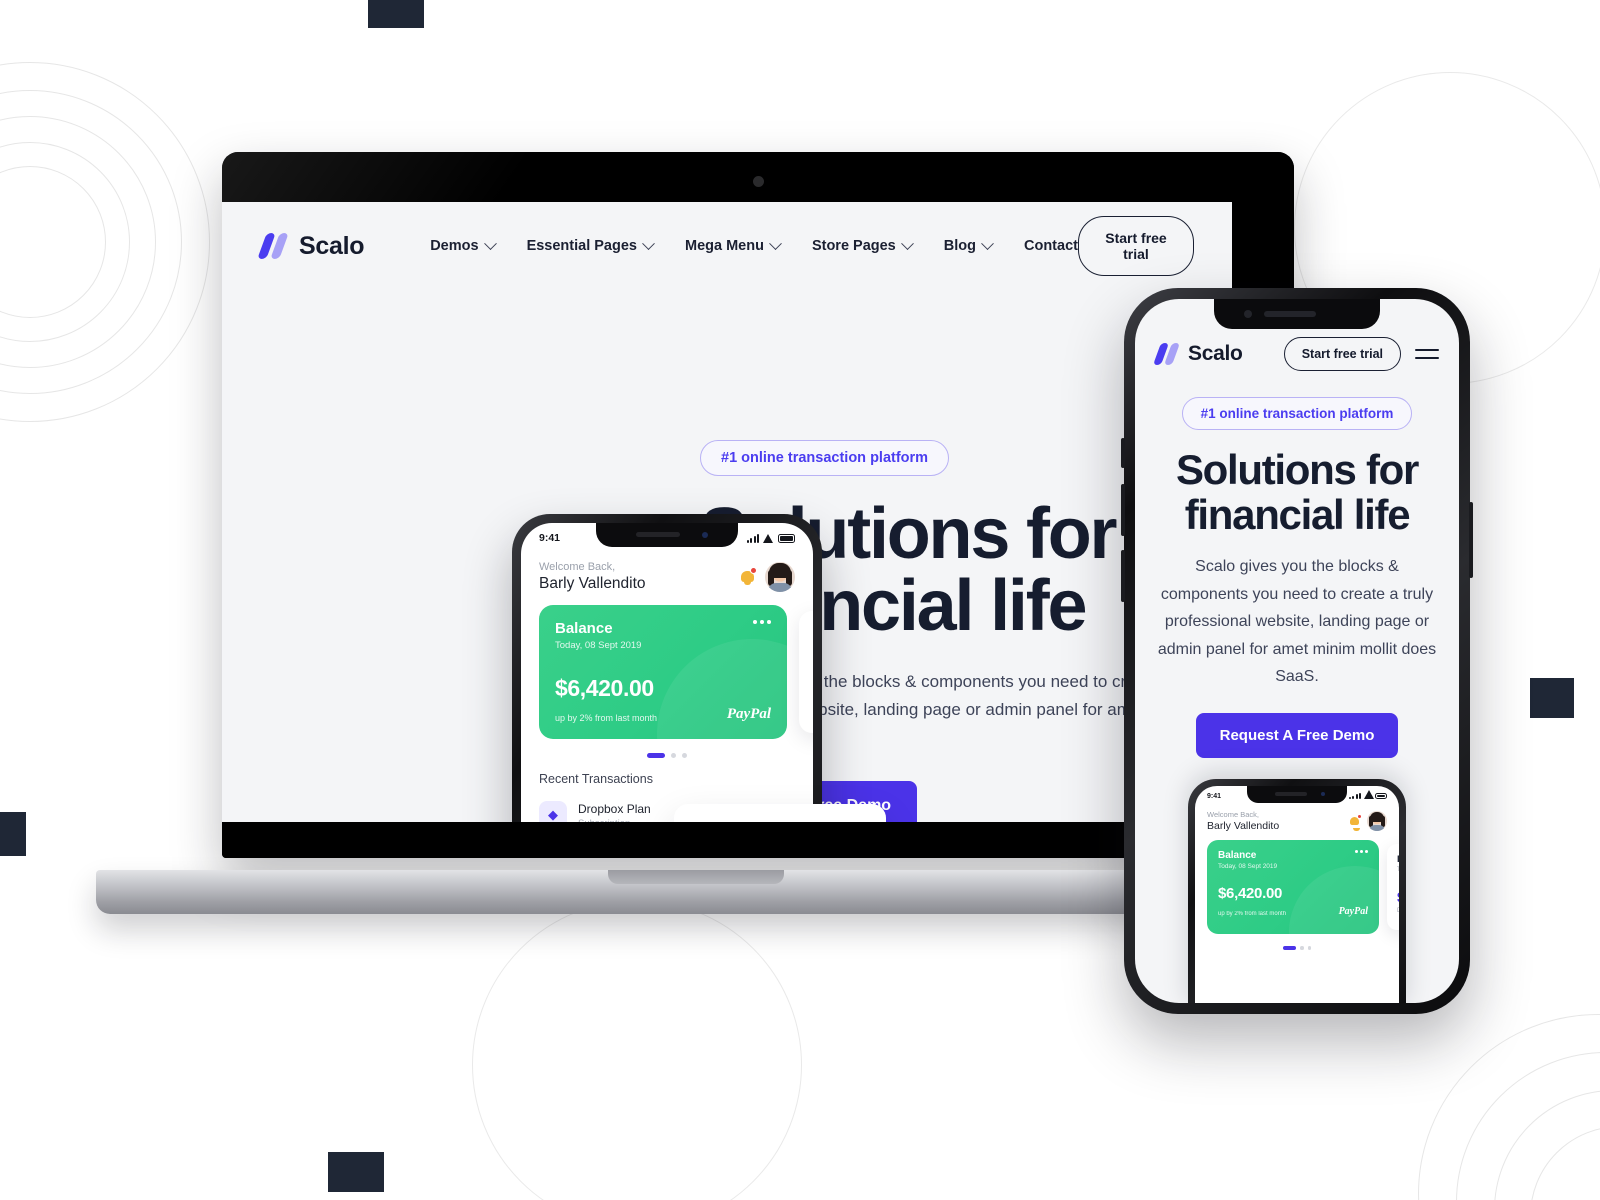 The image size is (1600, 1200). I want to click on laptop-camera-icon, so click(758, 181).